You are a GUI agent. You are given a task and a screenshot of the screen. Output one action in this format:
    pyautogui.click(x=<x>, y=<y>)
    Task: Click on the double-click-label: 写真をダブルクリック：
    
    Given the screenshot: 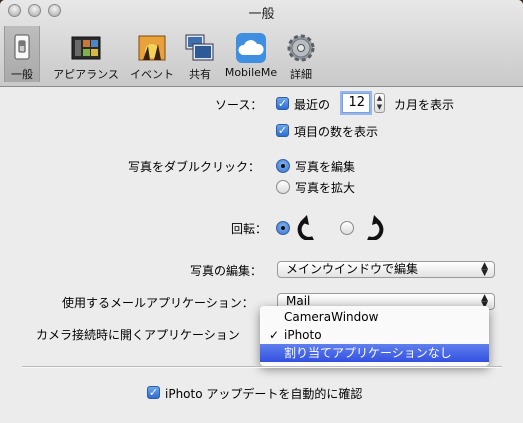 What is the action you would take?
    pyautogui.click(x=194, y=167)
    